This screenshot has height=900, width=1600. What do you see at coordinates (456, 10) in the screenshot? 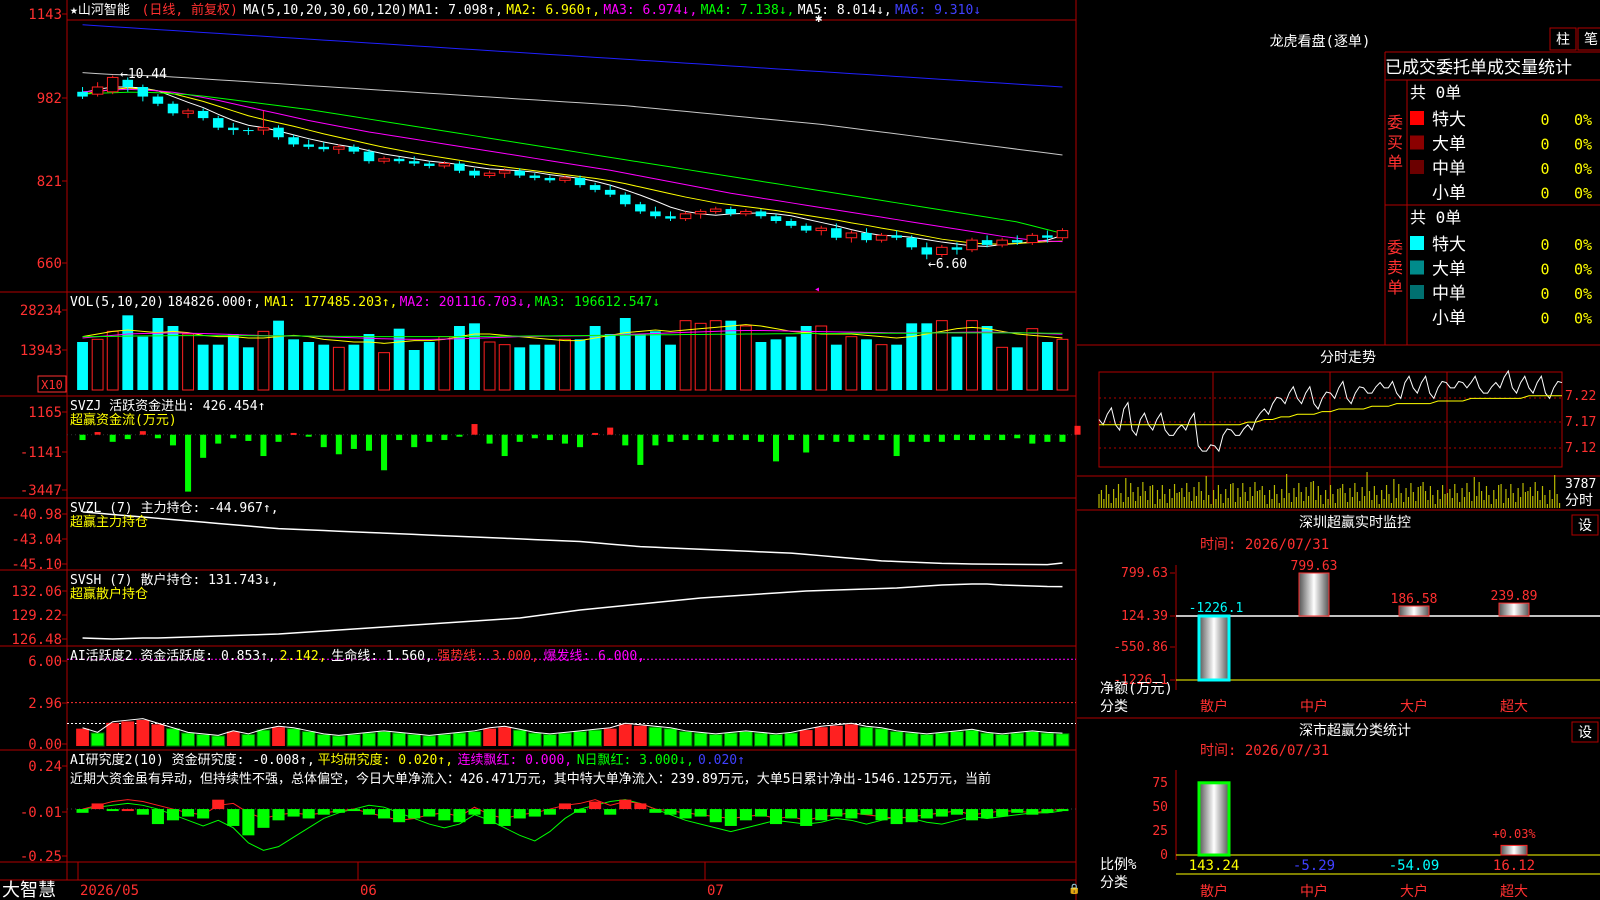
I see `header-main-3: MA1: 7.098↑,` at bounding box center [456, 10].